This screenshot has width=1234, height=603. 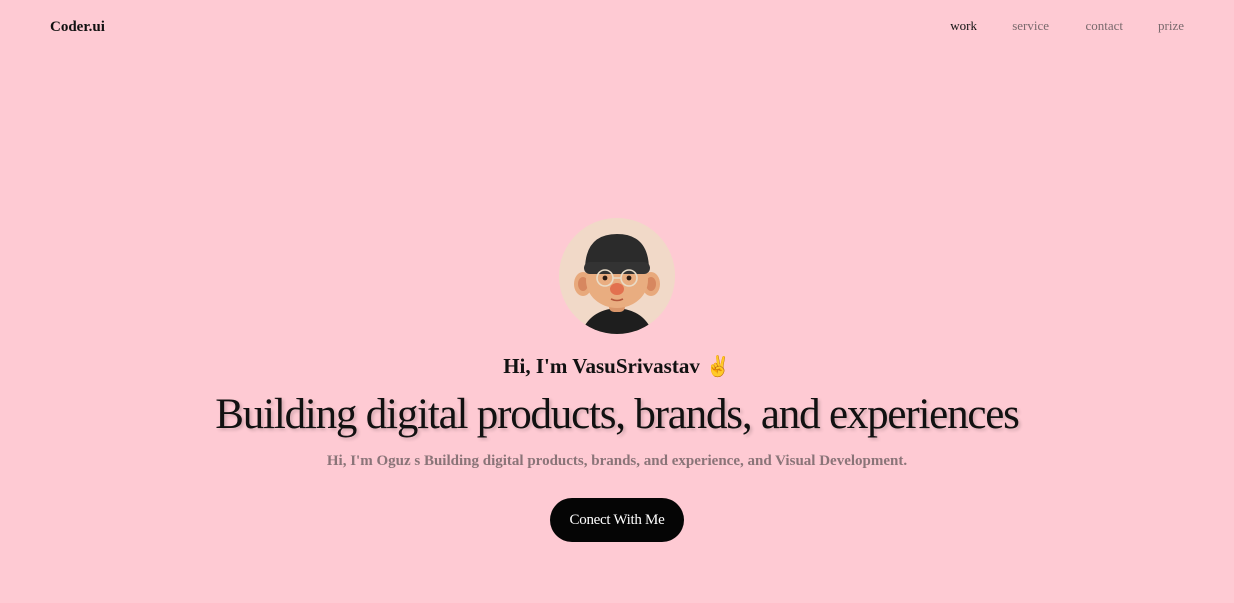 I want to click on avatar-illustration-icon, so click(x=617, y=276).